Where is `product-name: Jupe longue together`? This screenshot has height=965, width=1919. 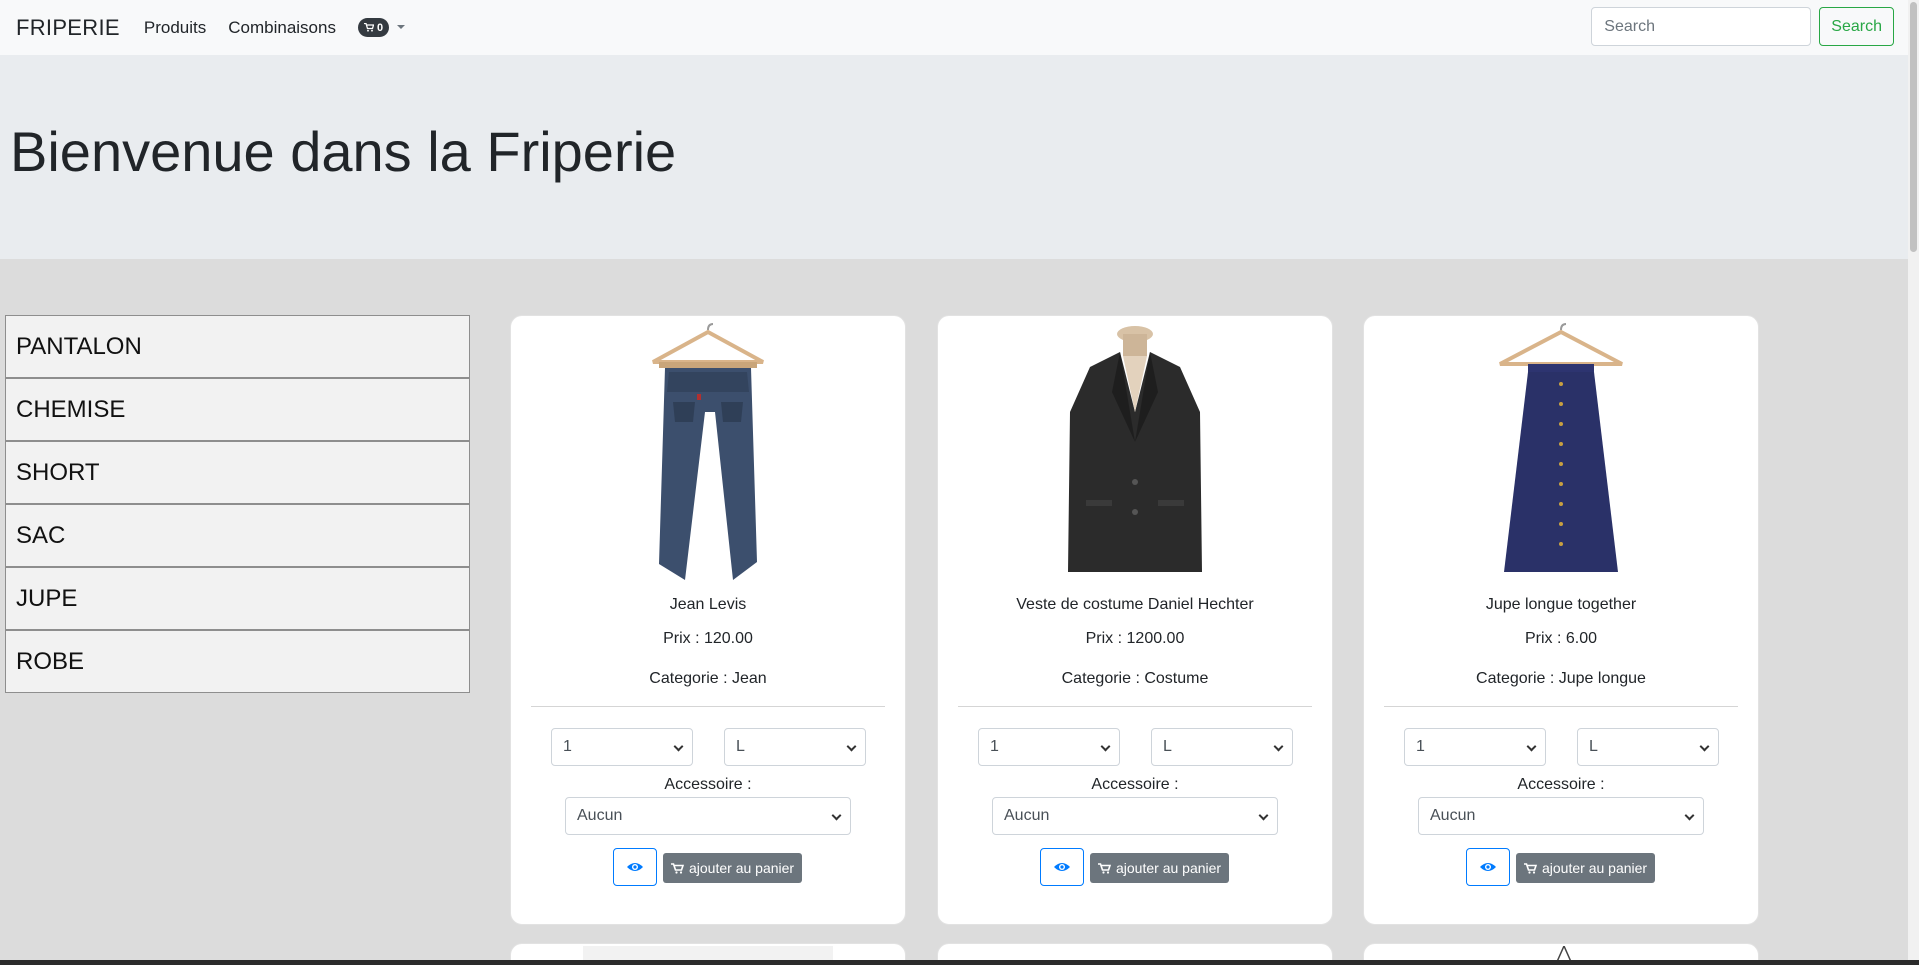 product-name: Jupe longue together is located at coordinates (1561, 604).